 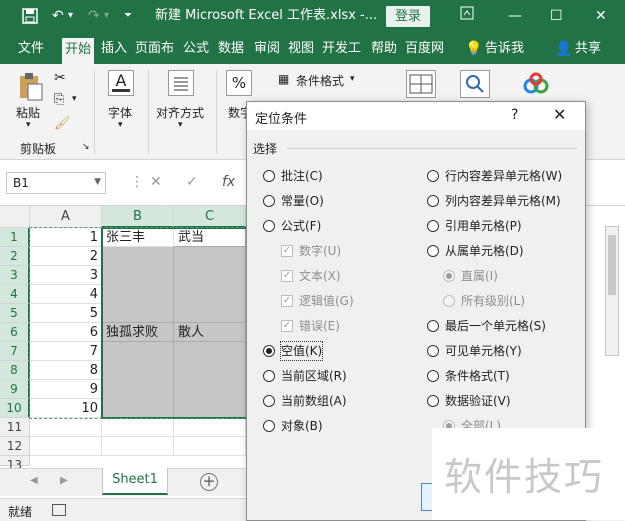 I want to click on enter-icon: ✓, so click(x=192, y=182).